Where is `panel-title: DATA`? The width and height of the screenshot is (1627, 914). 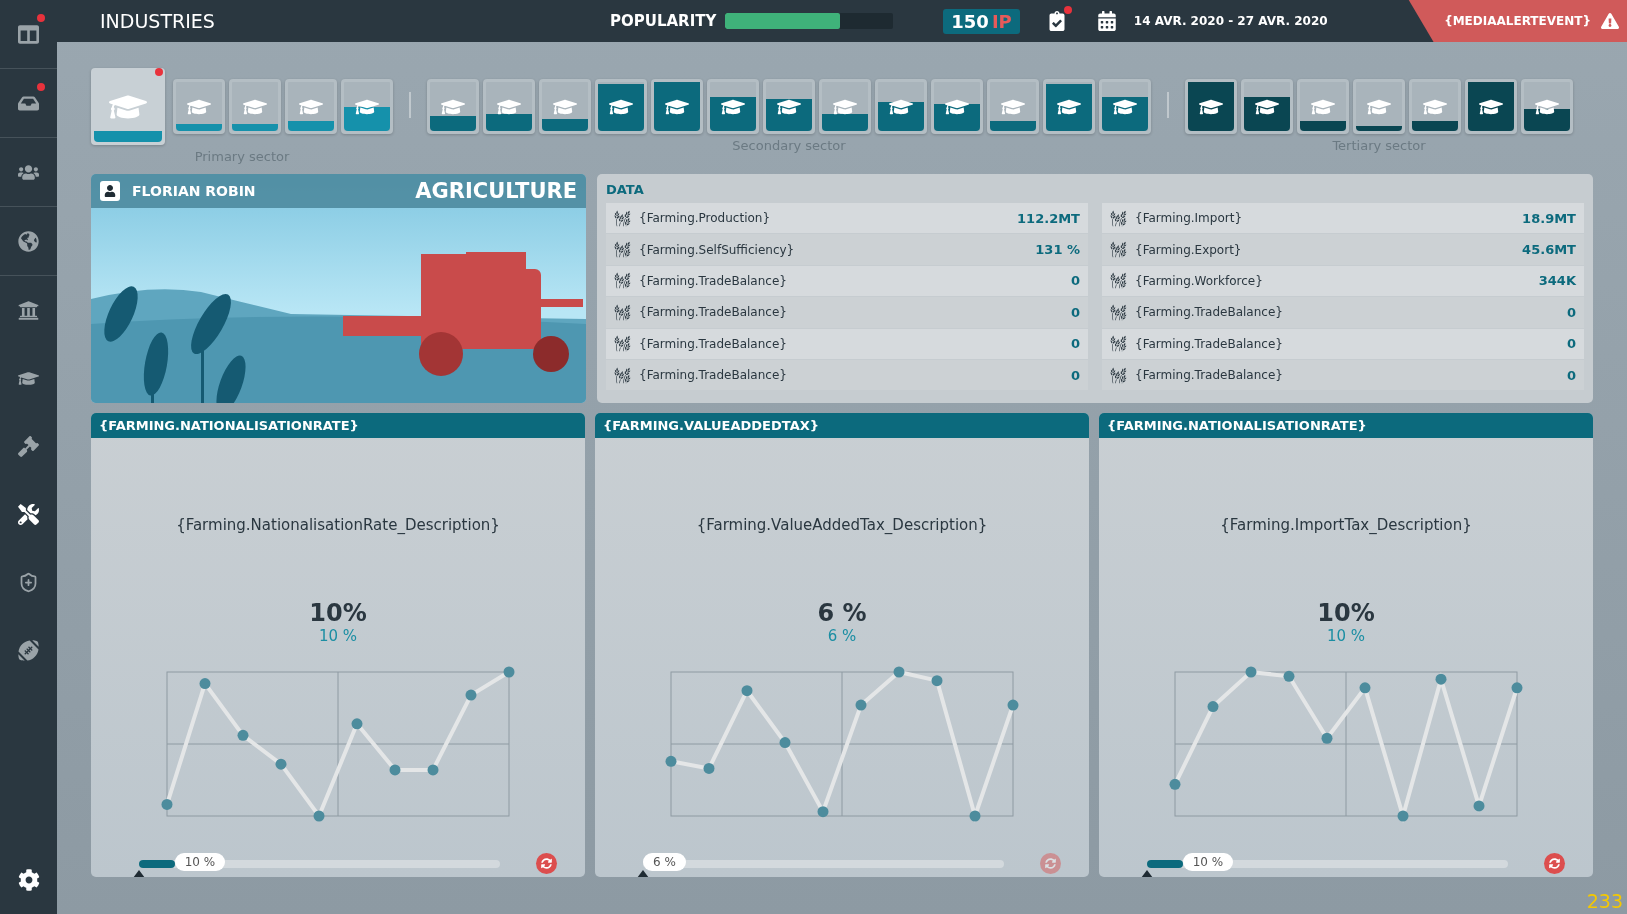 panel-title: DATA is located at coordinates (625, 189).